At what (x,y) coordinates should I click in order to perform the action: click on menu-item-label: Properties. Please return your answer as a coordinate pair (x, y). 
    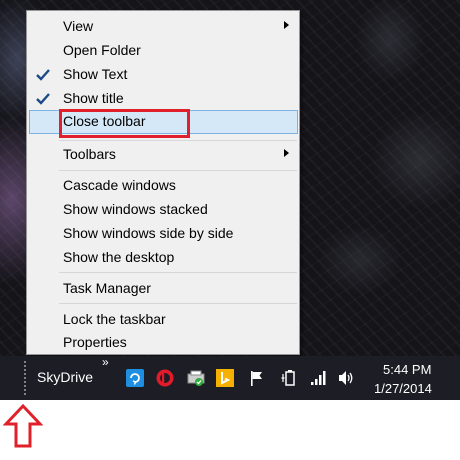
    Looking at the image, I should click on (95, 342).